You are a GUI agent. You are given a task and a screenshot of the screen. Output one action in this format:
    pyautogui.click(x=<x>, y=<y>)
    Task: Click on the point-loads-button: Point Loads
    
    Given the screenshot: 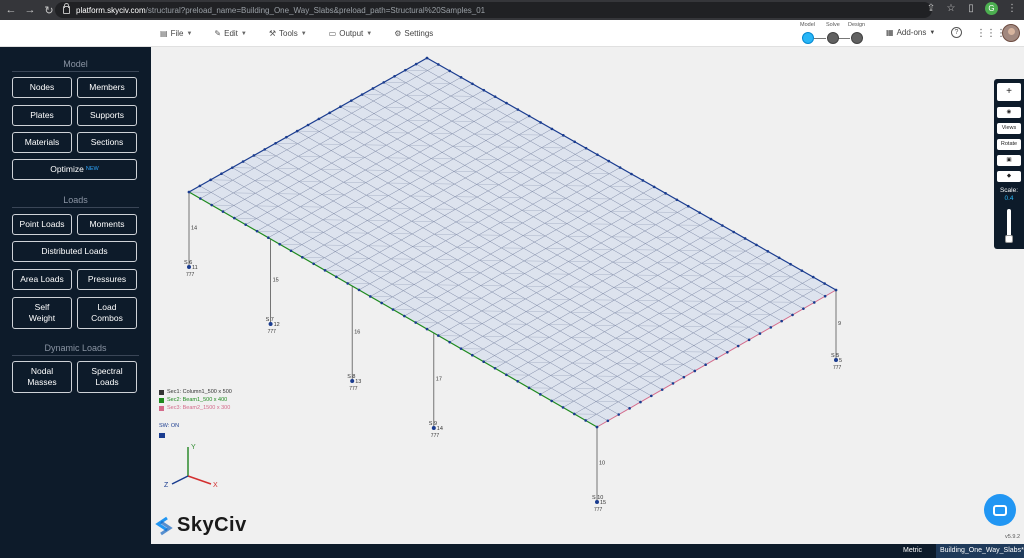 What is the action you would take?
    pyautogui.click(x=42, y=224)
    